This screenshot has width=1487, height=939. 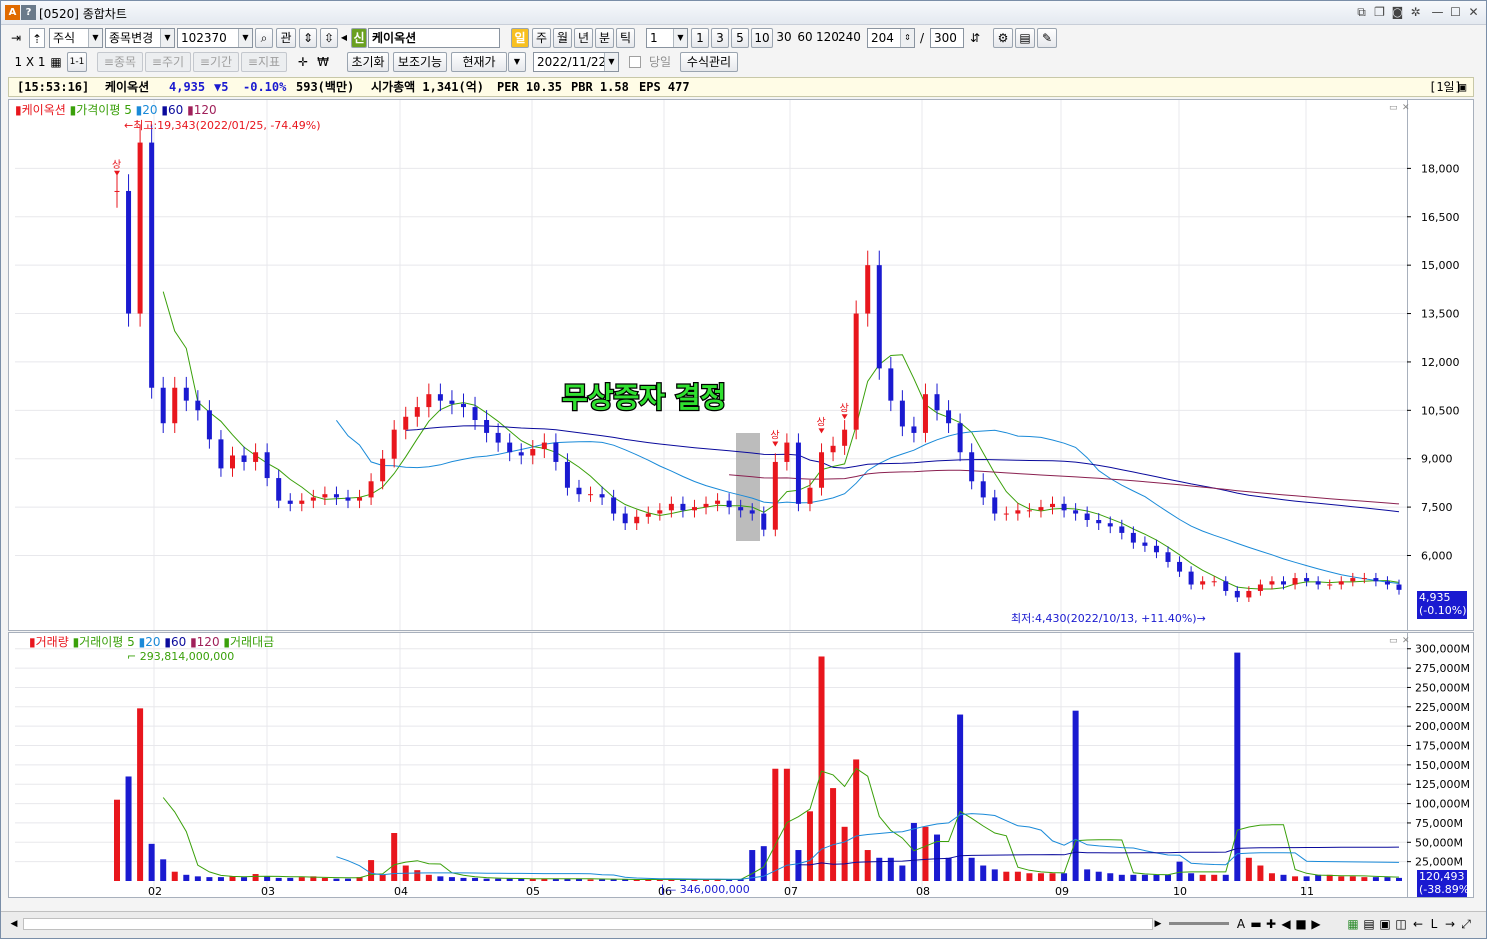 What do you see at coordinates (1434, 924) in the screenshot?
I see `line-icon: L` at bounding box center [1434, 924].